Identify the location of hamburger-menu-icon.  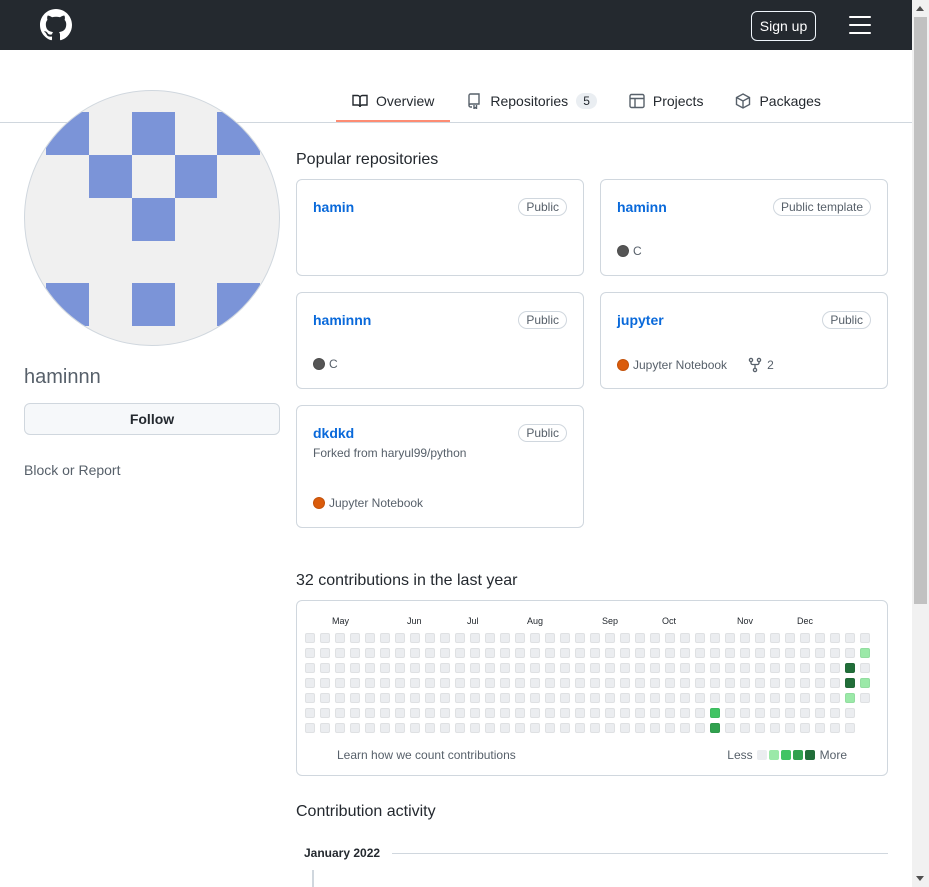
(860, 25).